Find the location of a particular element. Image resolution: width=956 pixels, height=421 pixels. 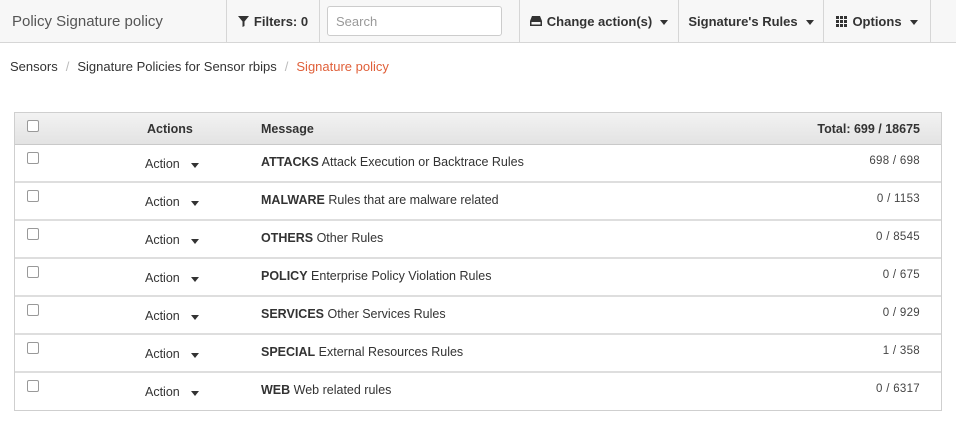

breadcrumb-sensors: Sensors is located at coordinates (34, 66).